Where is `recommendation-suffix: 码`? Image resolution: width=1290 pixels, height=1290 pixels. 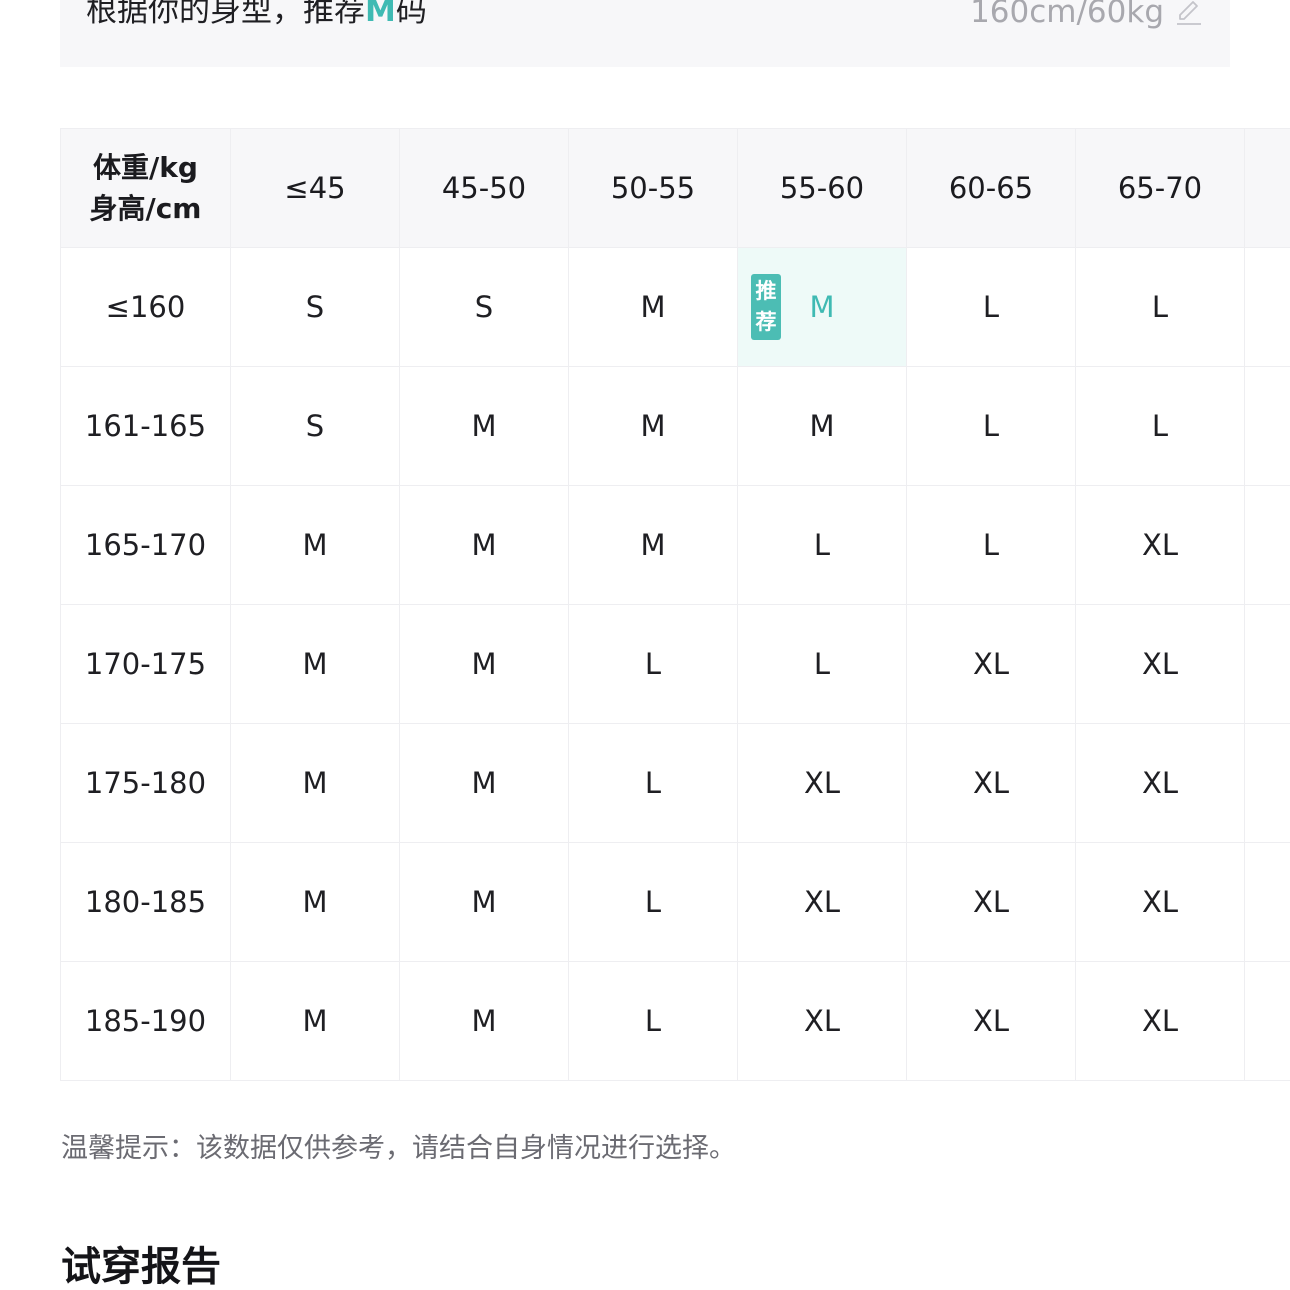 recommendation-suffix: 码 is located at coordinates (411, 14).